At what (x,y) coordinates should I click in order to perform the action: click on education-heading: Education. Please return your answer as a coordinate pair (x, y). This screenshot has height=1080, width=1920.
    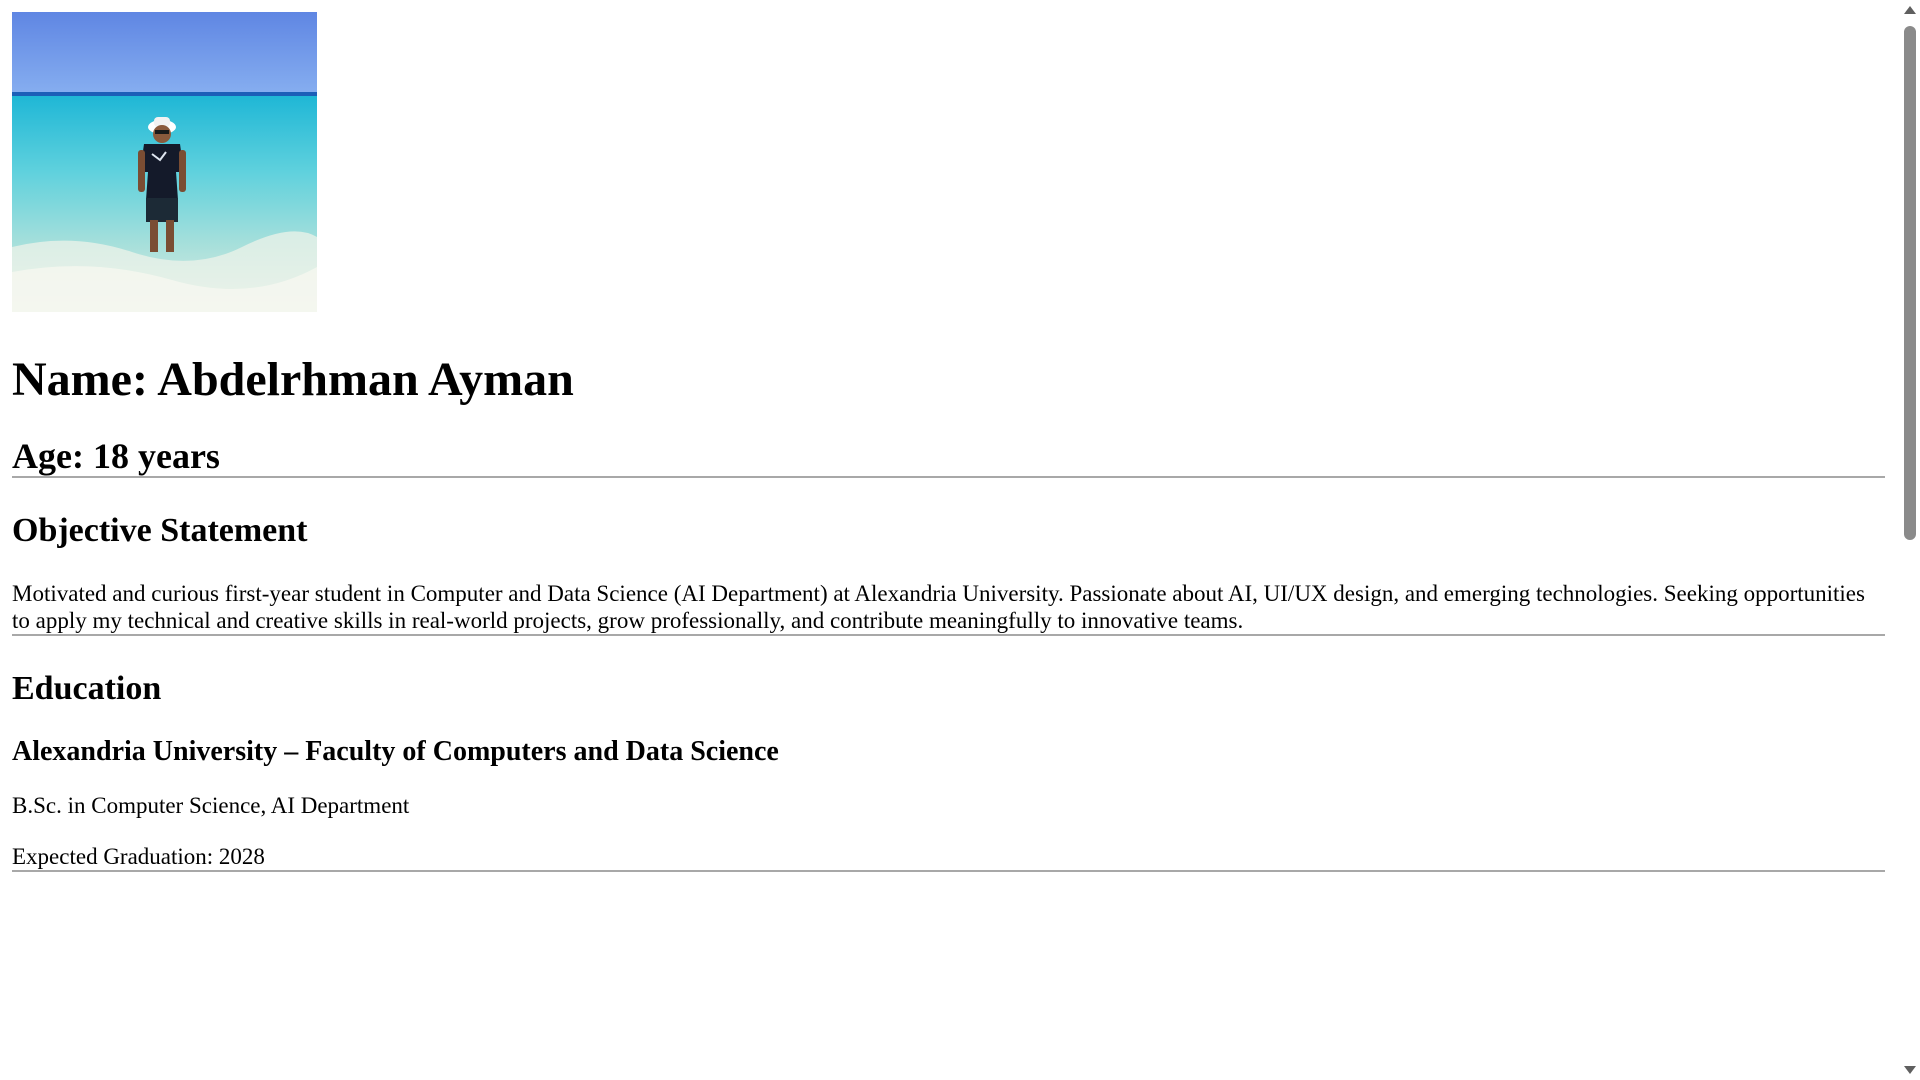
    Looking at the image, I should click on (87, 688).